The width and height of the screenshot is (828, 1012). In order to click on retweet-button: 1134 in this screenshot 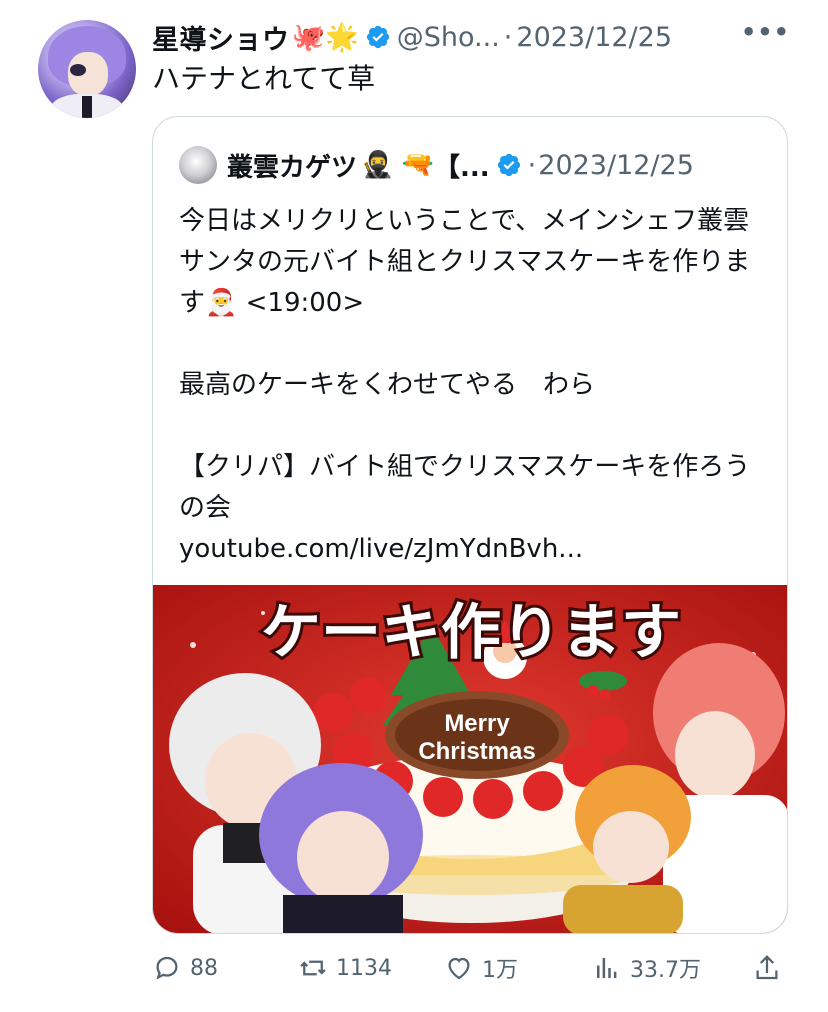, I will do `click(345, 968)`.